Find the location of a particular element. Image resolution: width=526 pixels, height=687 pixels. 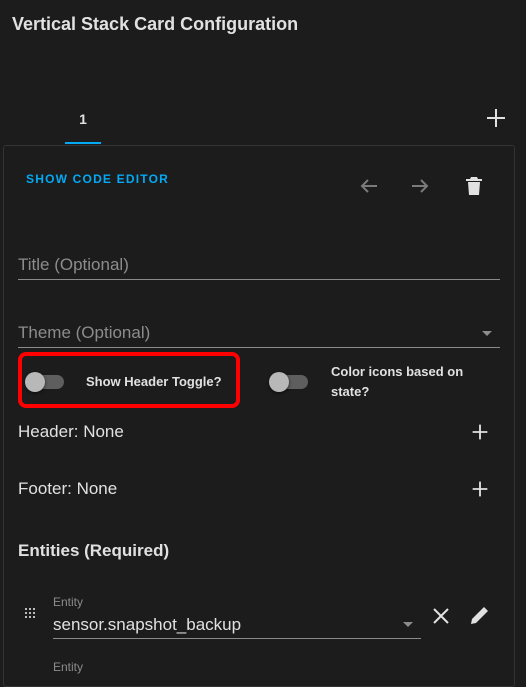

close-icon is located at coordinates (441, 616).